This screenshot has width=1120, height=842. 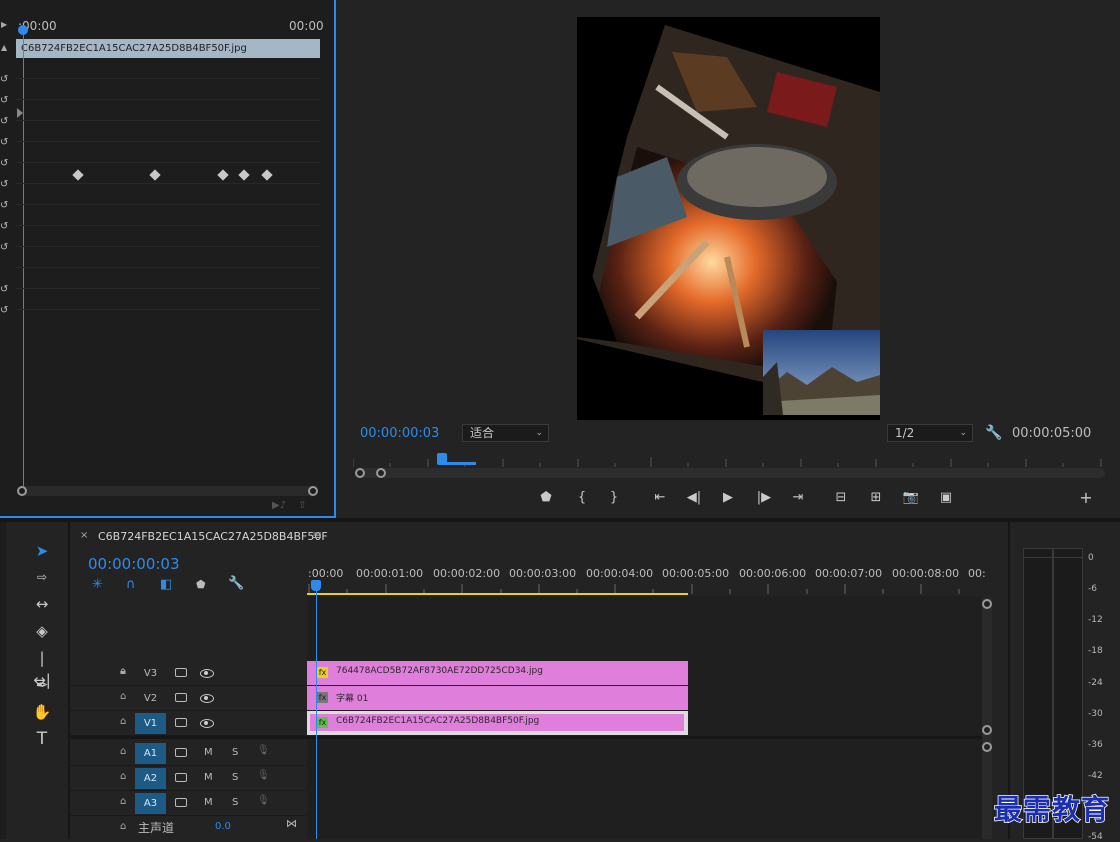 I want to click on track-label-v1: V1, so click(x=150, y=723).